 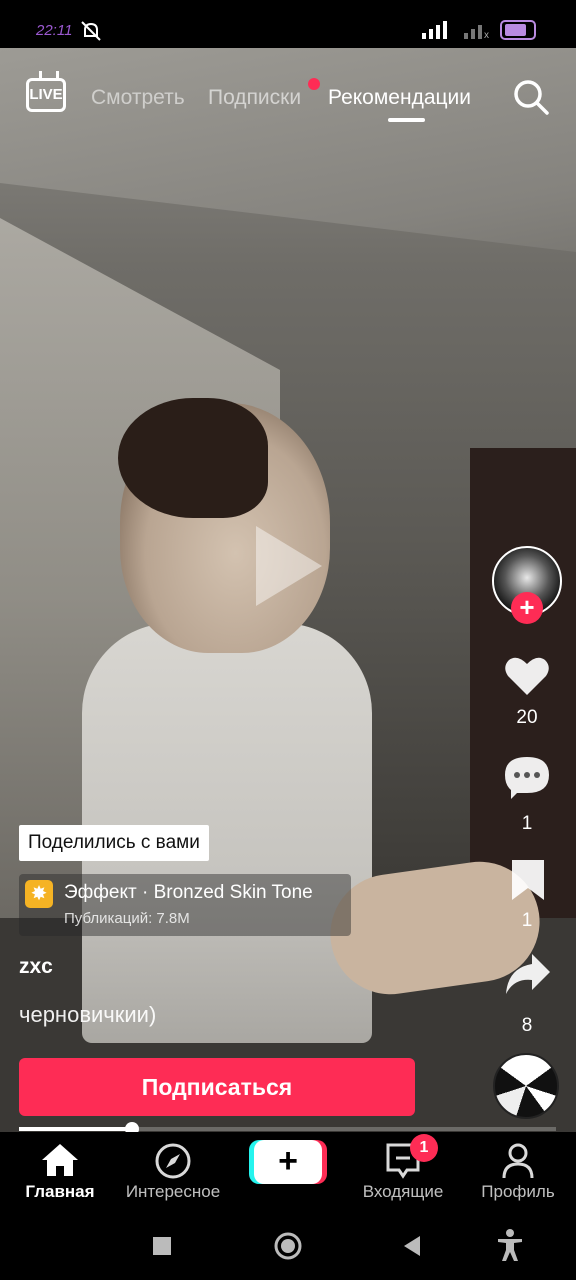 What do you see at coordinates (127, 918) in the screenshot?
I see `effect-post-count: Публикаций: 7.8M` at bounding box center [127, 918].